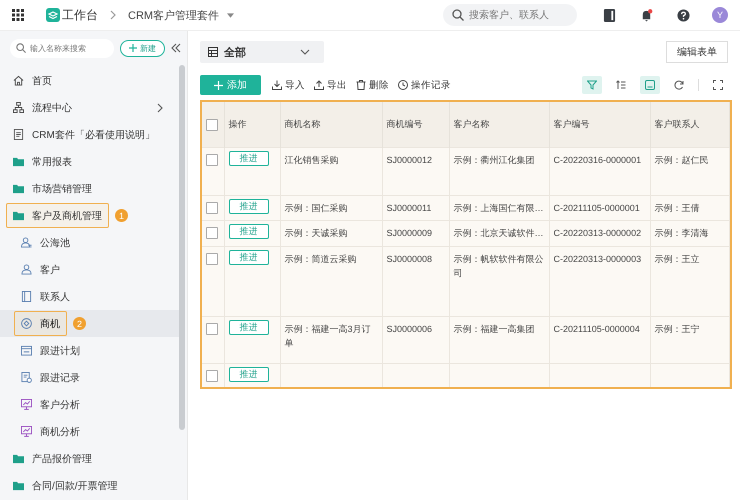 The width and height of the screenshot is (740, 500). What do you see at coordinates (182, 247) in the screenshot?
I see `scrollbar` at bounding box center [182, 247].